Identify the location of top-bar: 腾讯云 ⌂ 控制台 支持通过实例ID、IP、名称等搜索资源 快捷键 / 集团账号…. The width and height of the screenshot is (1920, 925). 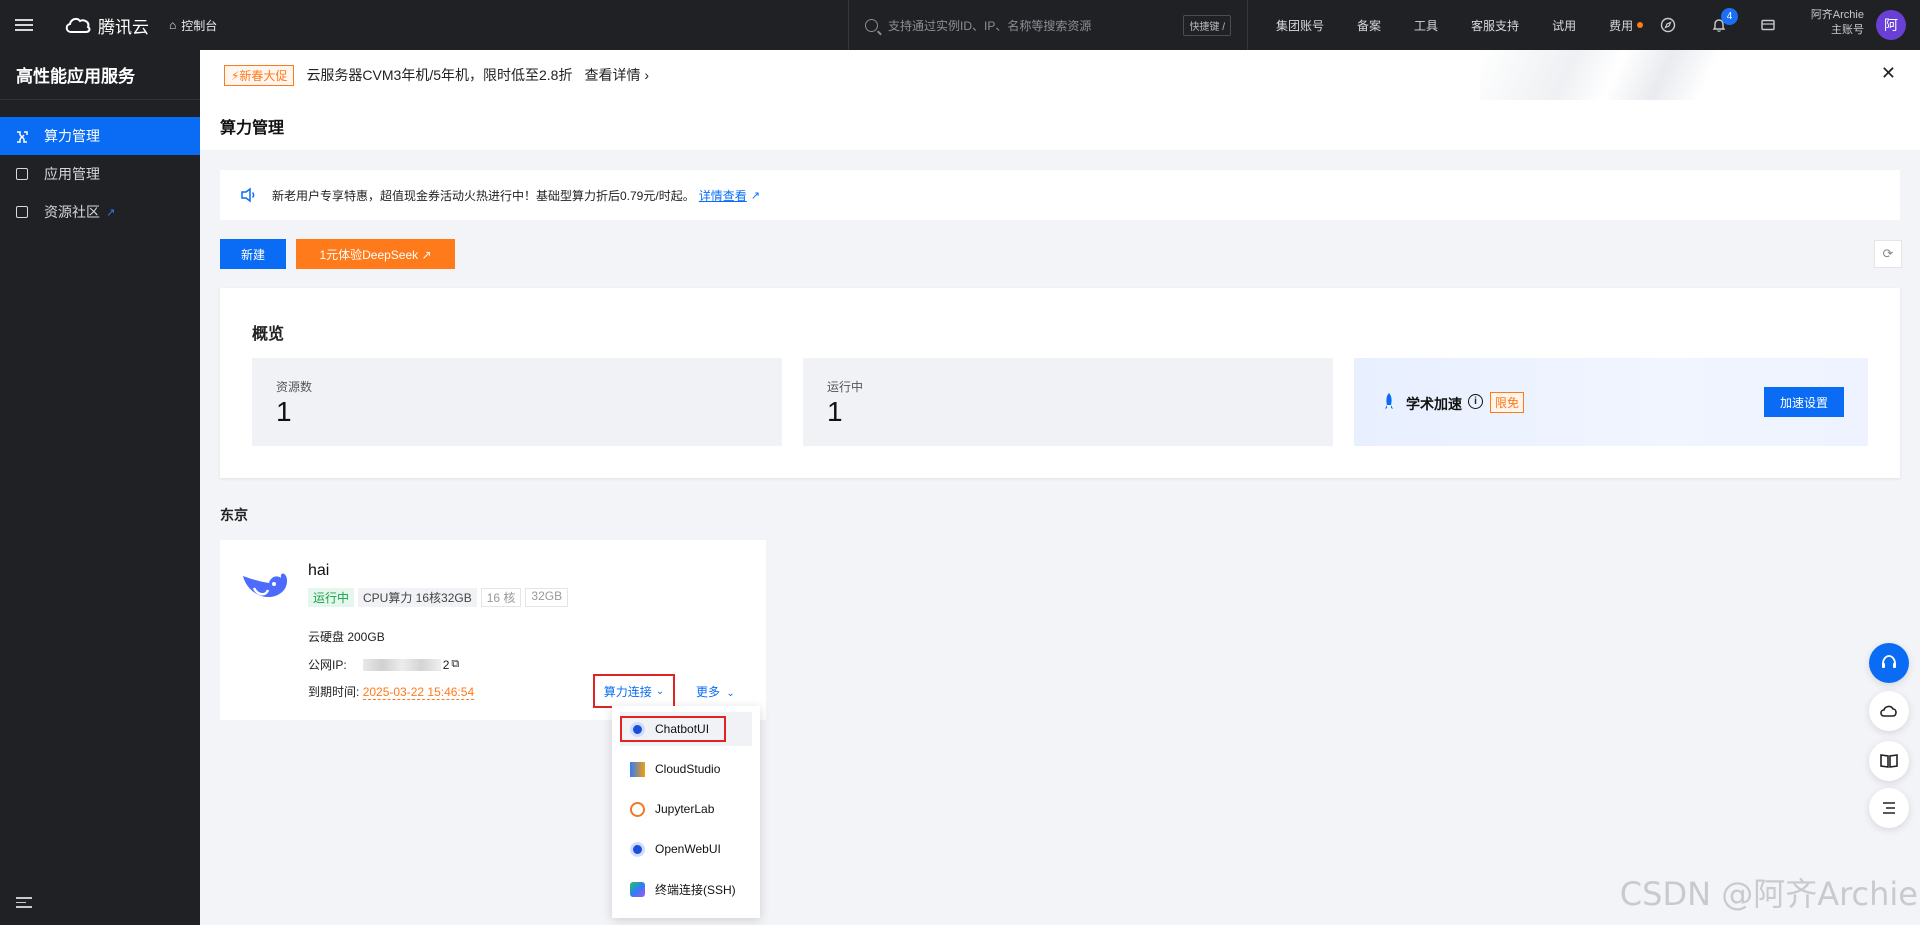
(960, 25).